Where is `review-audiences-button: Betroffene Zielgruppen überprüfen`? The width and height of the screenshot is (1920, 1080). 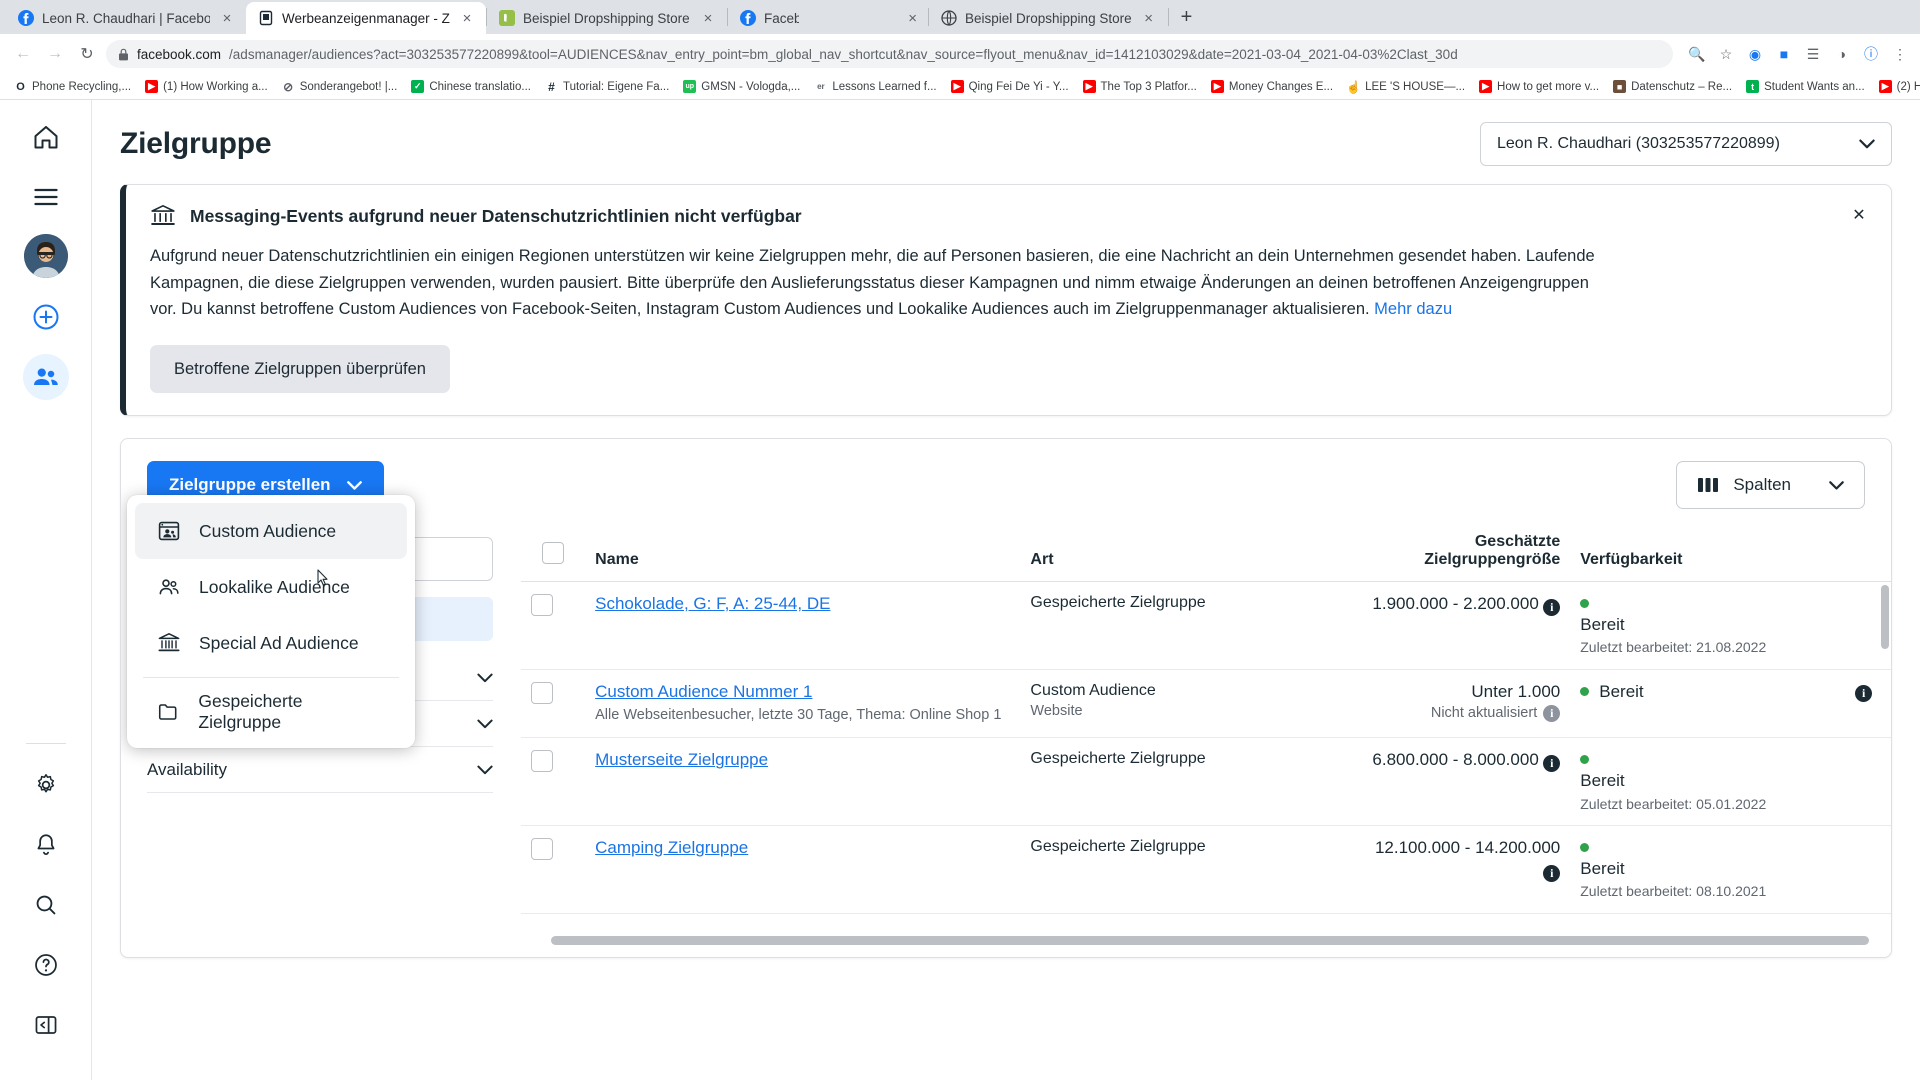
review-audiences-button: Betroffene Zielgruppen überprüfen is located at coordinates (300, 369).